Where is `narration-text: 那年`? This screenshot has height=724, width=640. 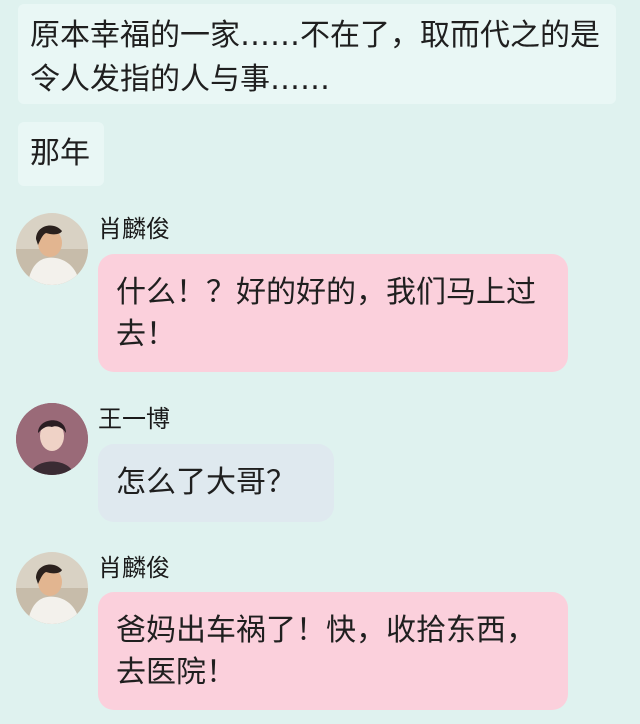
narration-text: 那年 is located at coordinates (60, 153).